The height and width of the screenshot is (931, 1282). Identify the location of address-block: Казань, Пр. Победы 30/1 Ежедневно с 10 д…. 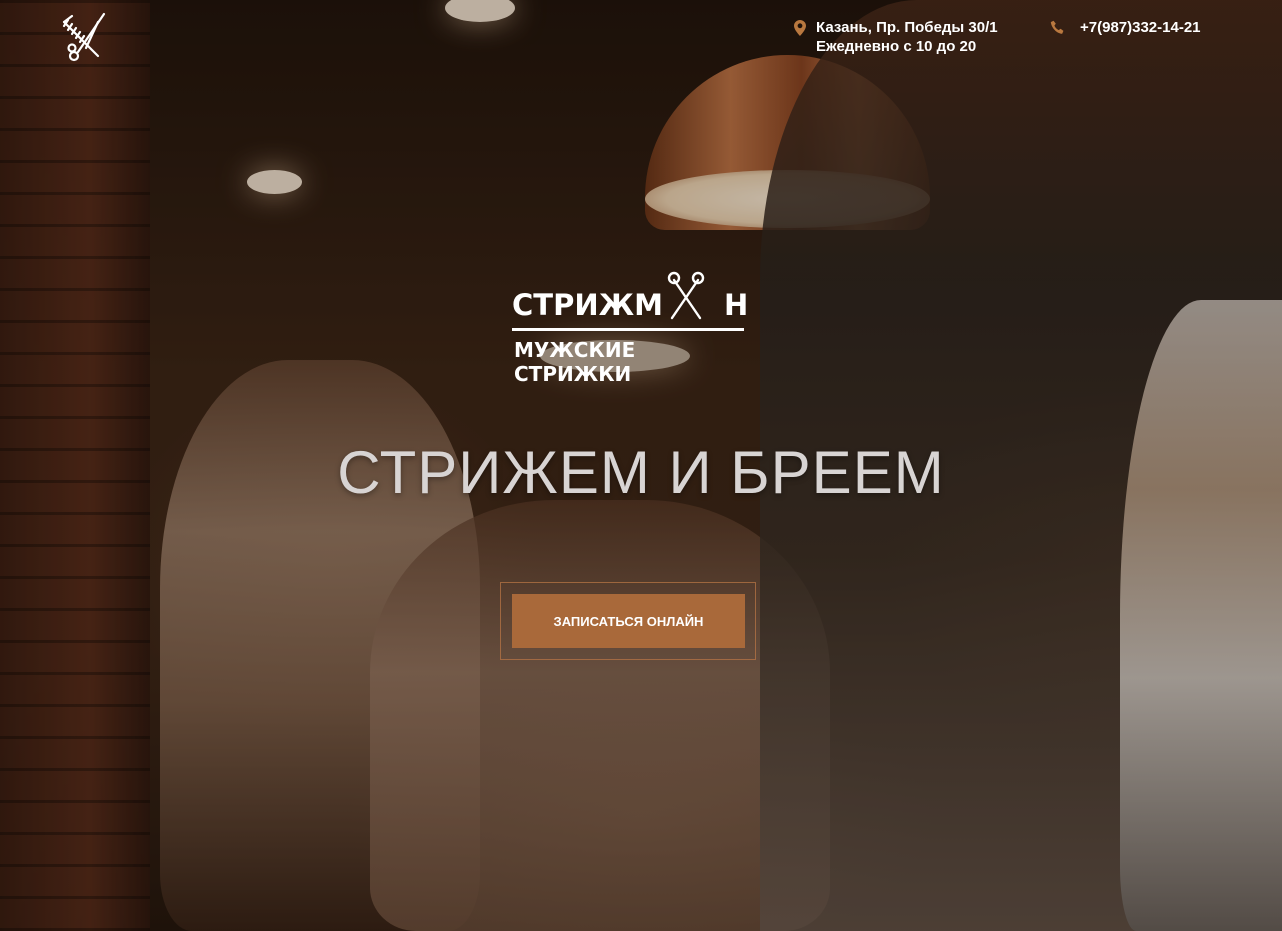
(896, 37).